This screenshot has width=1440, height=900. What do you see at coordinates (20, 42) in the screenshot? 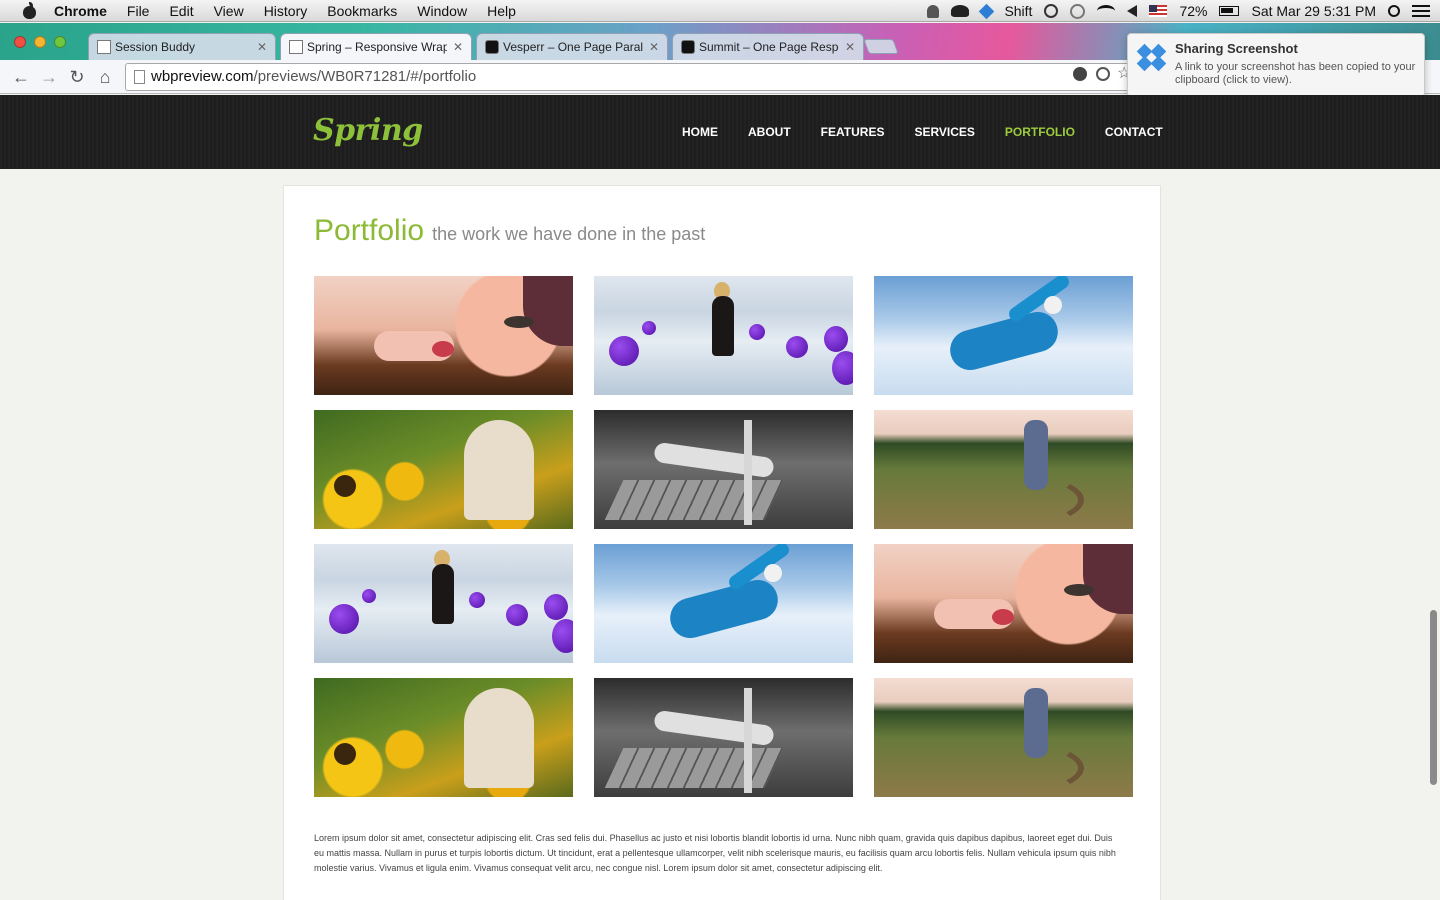
I see `close-window-button` at bounding box center [20, 42].